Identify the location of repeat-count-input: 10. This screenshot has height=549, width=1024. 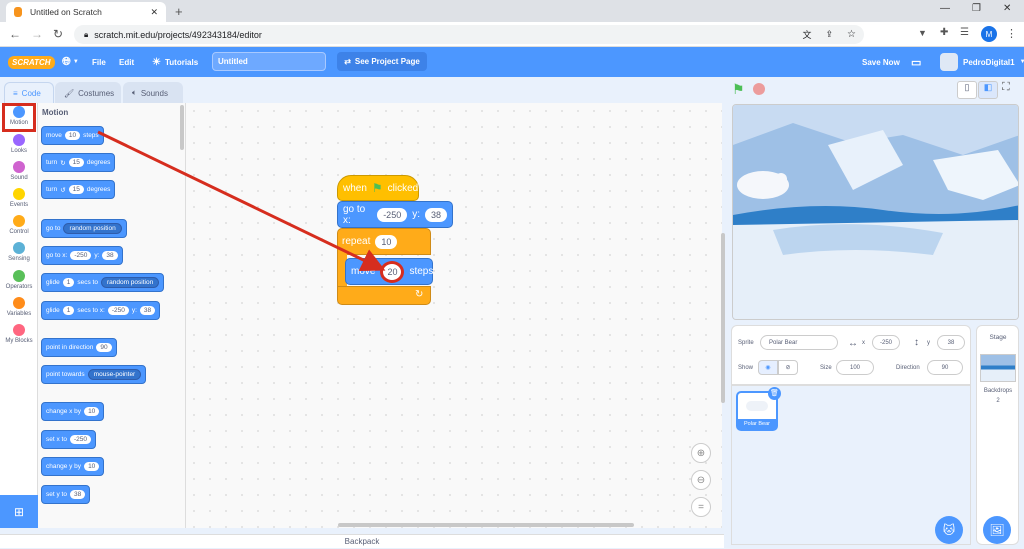
(386, 241).